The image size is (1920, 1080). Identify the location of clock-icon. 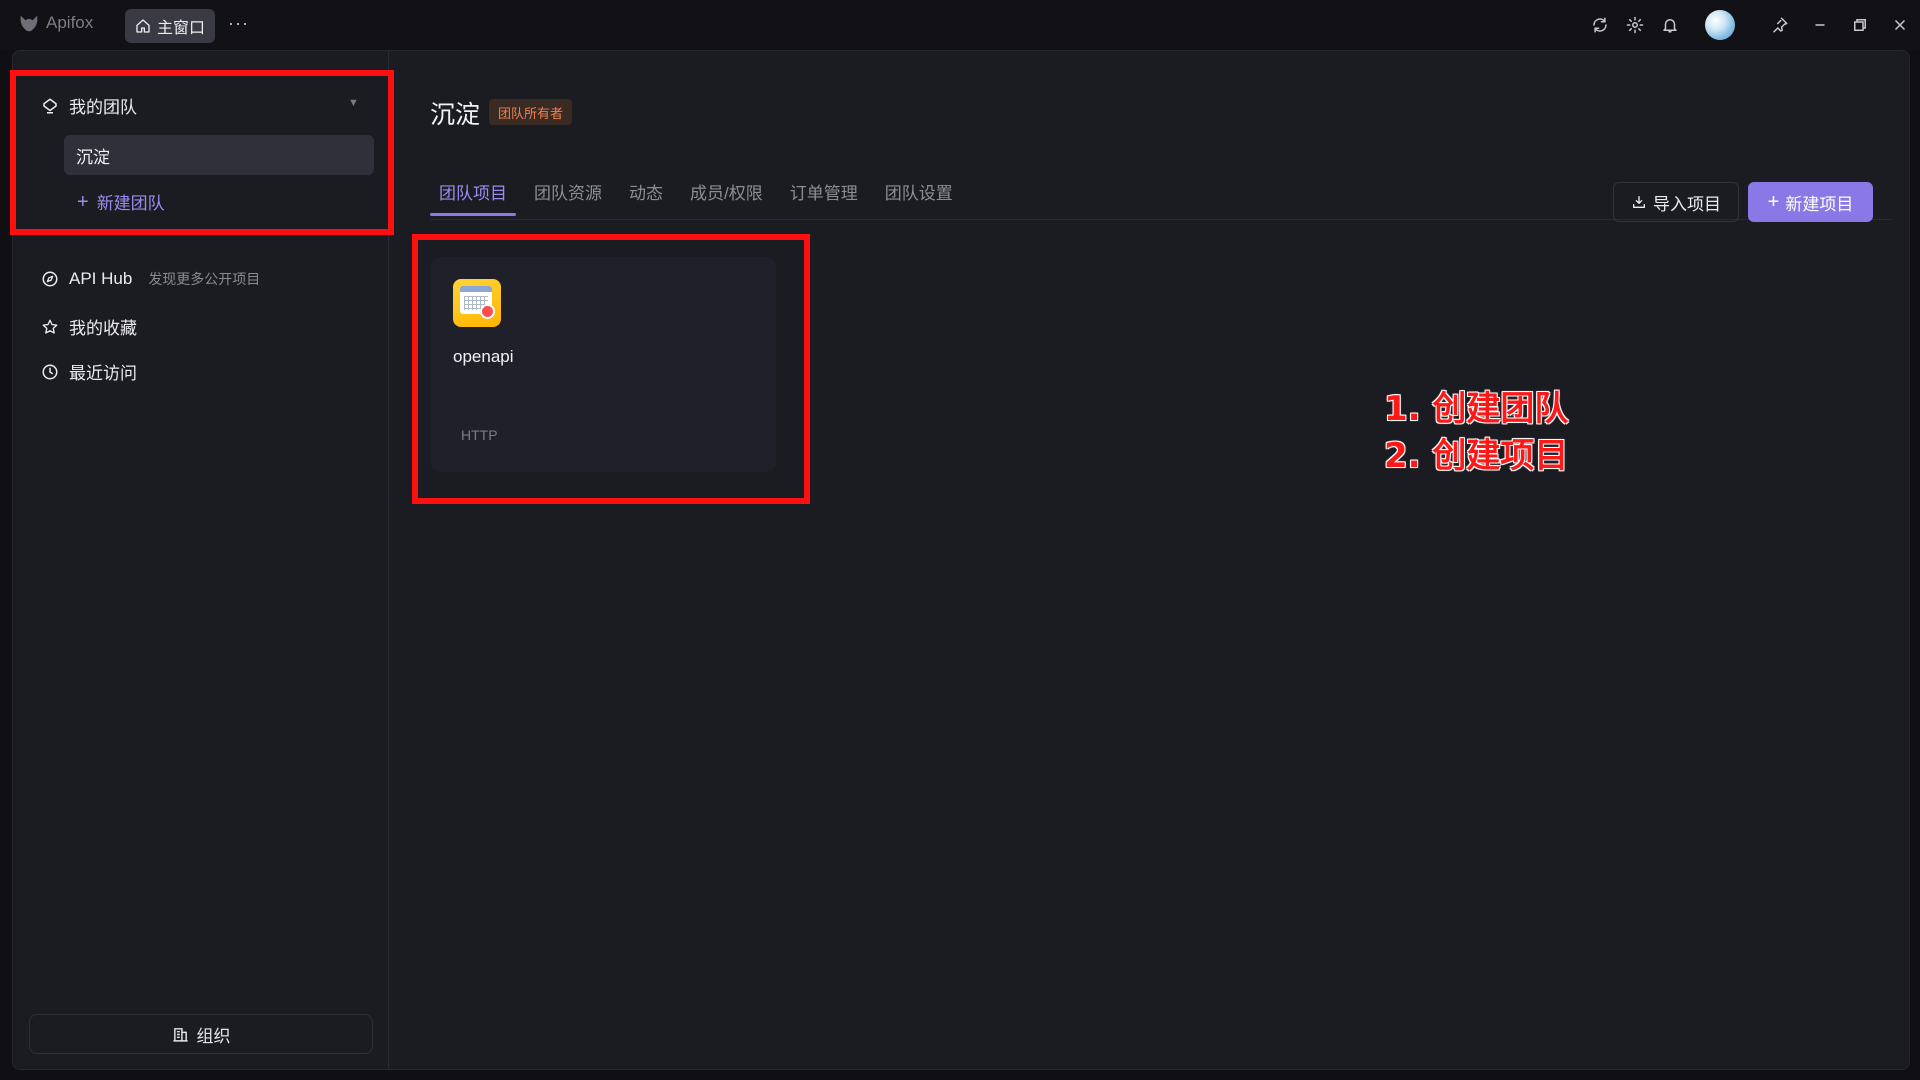
(50, 371).